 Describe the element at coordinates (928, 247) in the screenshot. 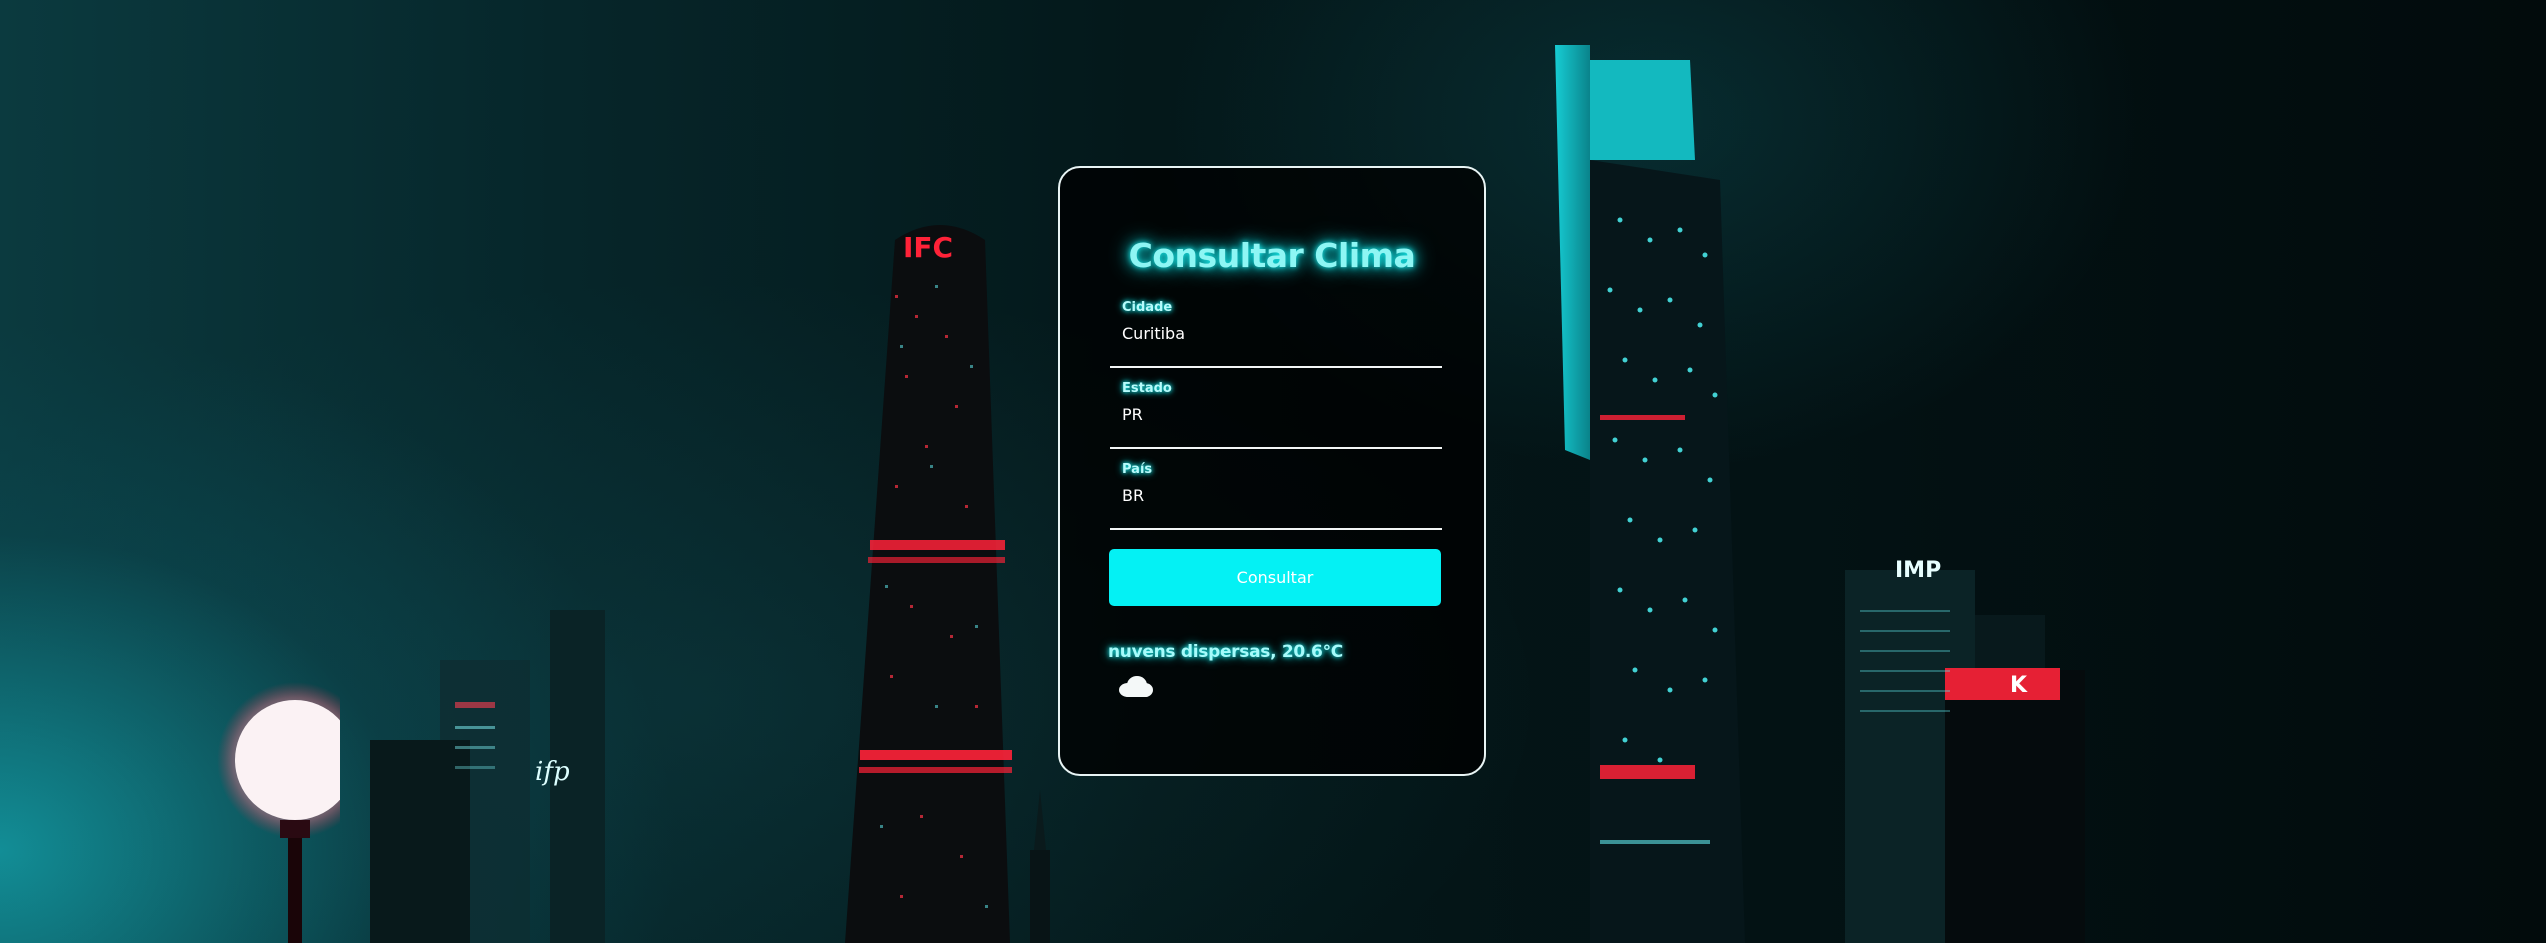

I see `sign-ifc: IFC` at that location.